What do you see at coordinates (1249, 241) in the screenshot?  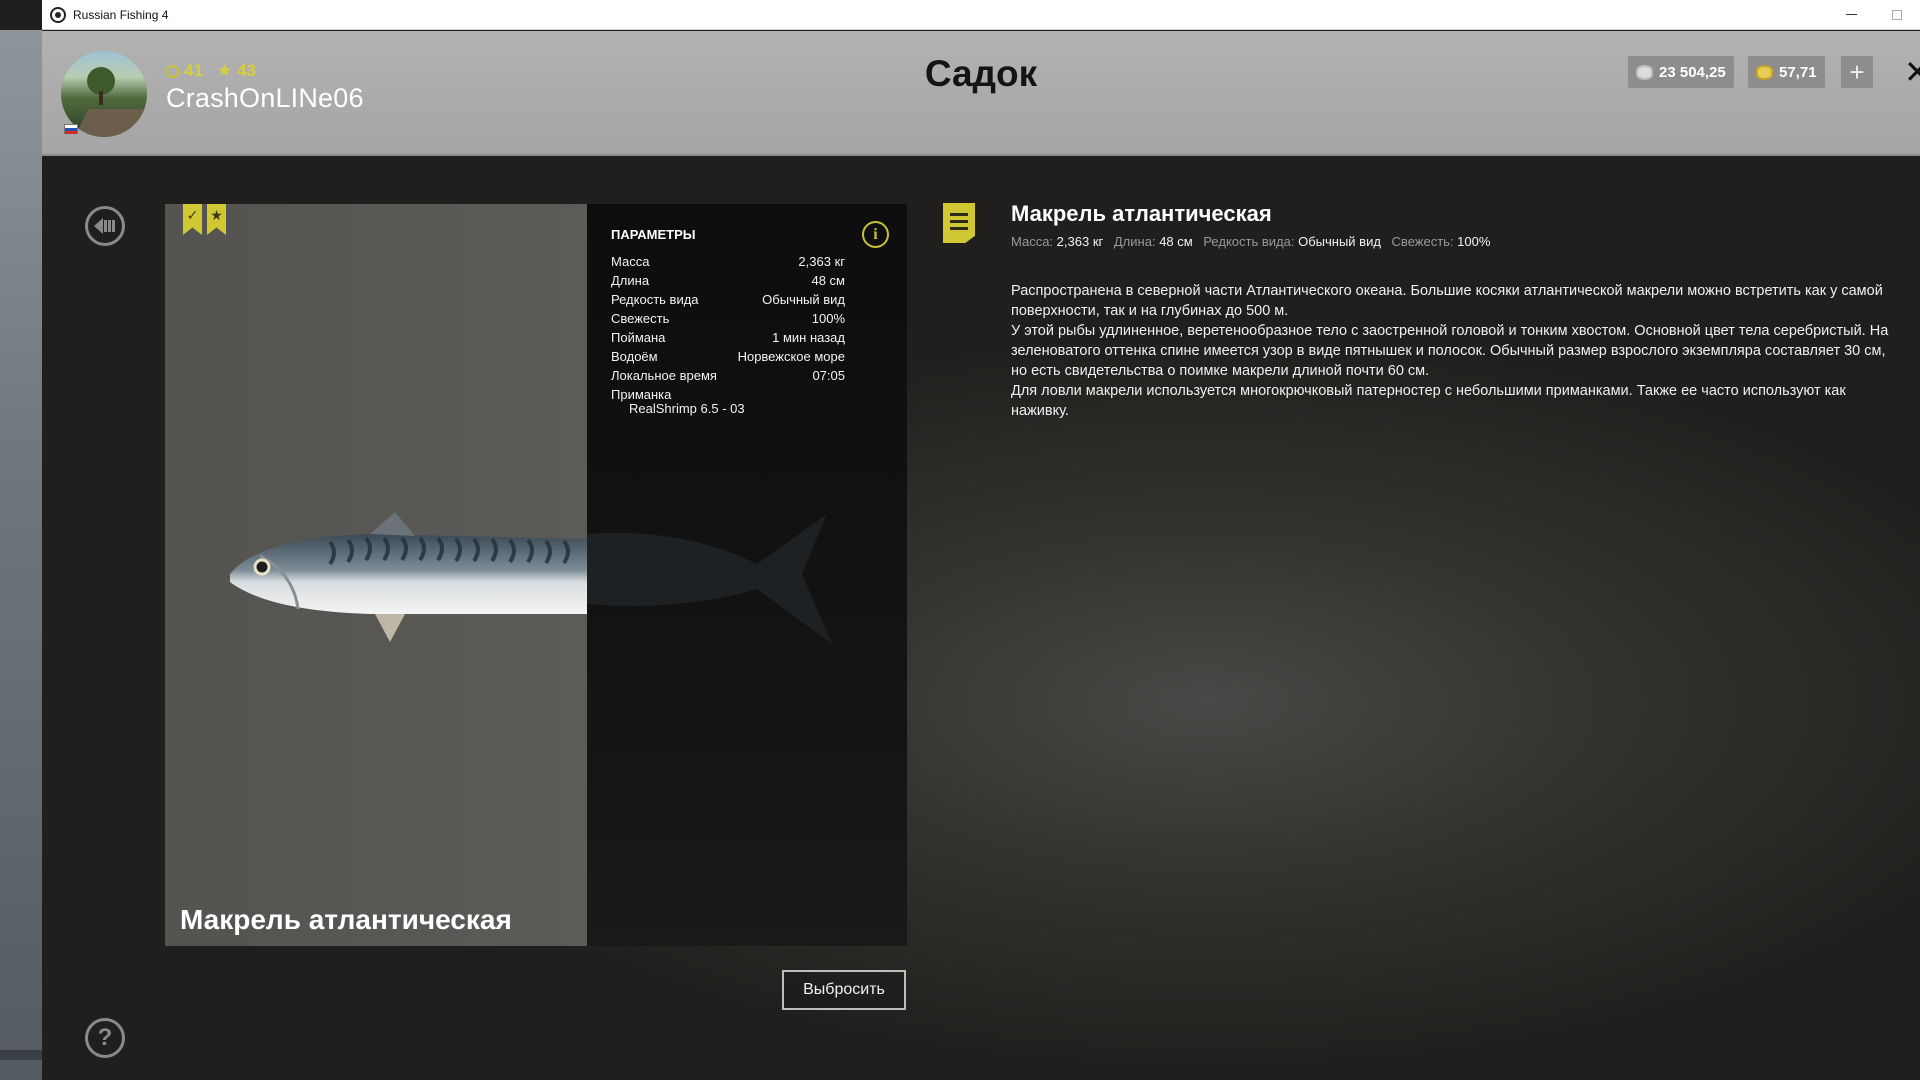 I see `meta-label: Редкость вида:` at bounding box center [1249, 241].